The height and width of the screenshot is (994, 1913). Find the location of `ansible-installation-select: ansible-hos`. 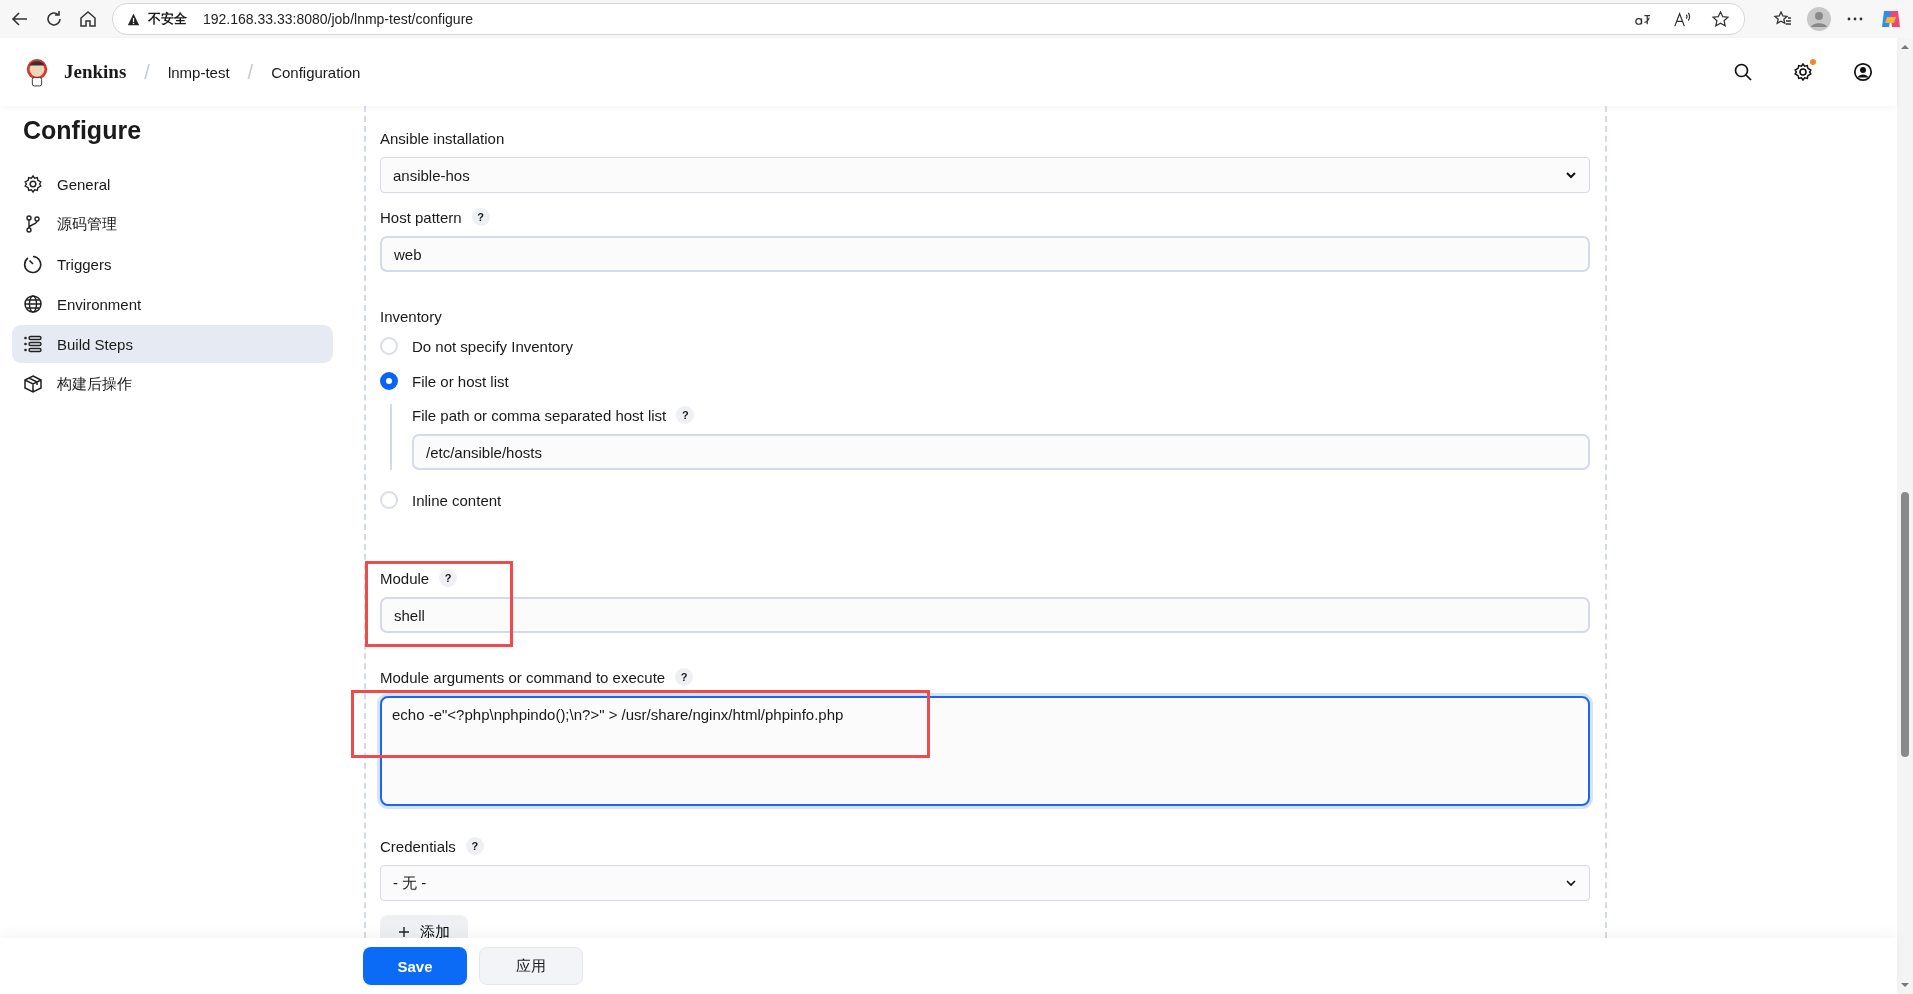

ansible-installation-select: ansible-hos is located at coordinates (985, 175).